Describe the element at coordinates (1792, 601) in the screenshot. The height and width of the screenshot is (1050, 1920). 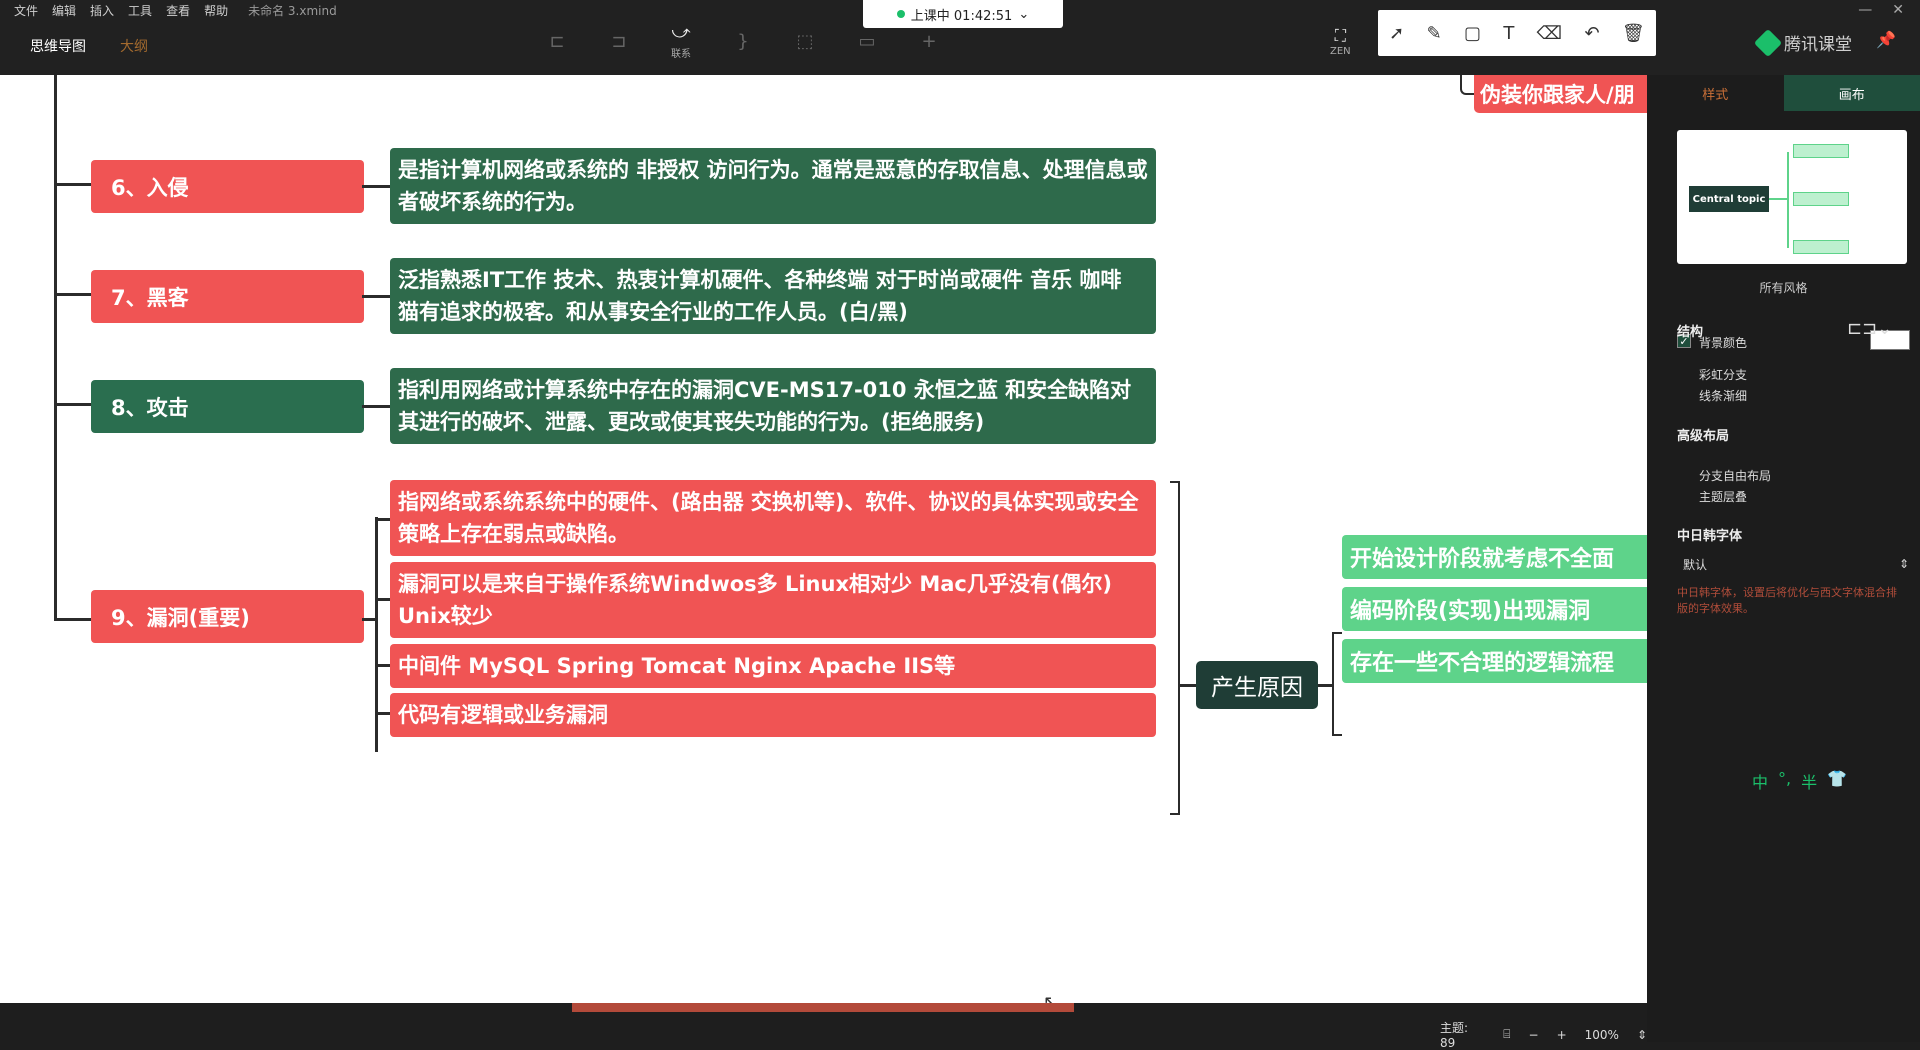
I see `cjk-font-note: 中日韩字体，设置后将优化与西文字体混合排版的字体效果。` at that location.